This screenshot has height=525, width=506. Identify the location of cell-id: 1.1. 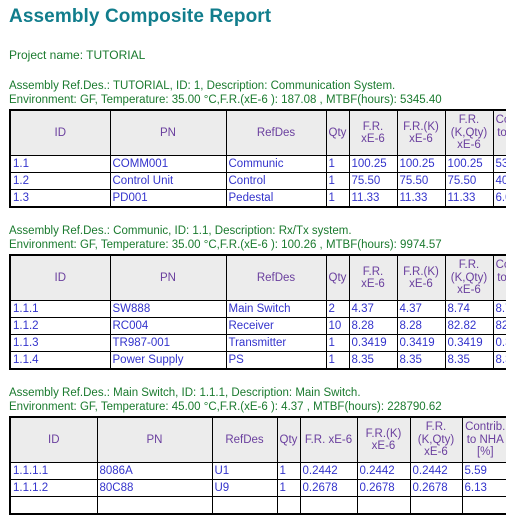
(60, 164).